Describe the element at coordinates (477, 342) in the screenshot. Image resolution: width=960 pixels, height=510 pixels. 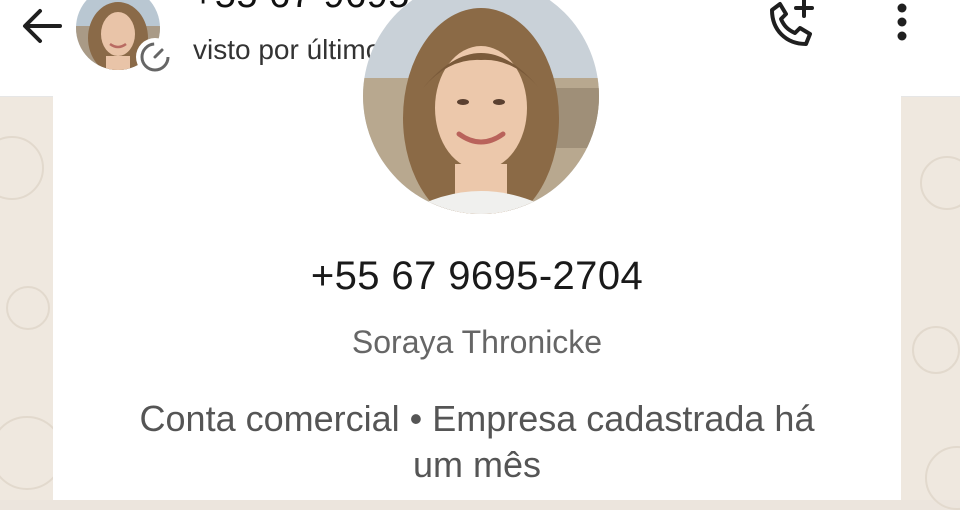
I see `contact-push-name: Soraya Thronicke` at that location.